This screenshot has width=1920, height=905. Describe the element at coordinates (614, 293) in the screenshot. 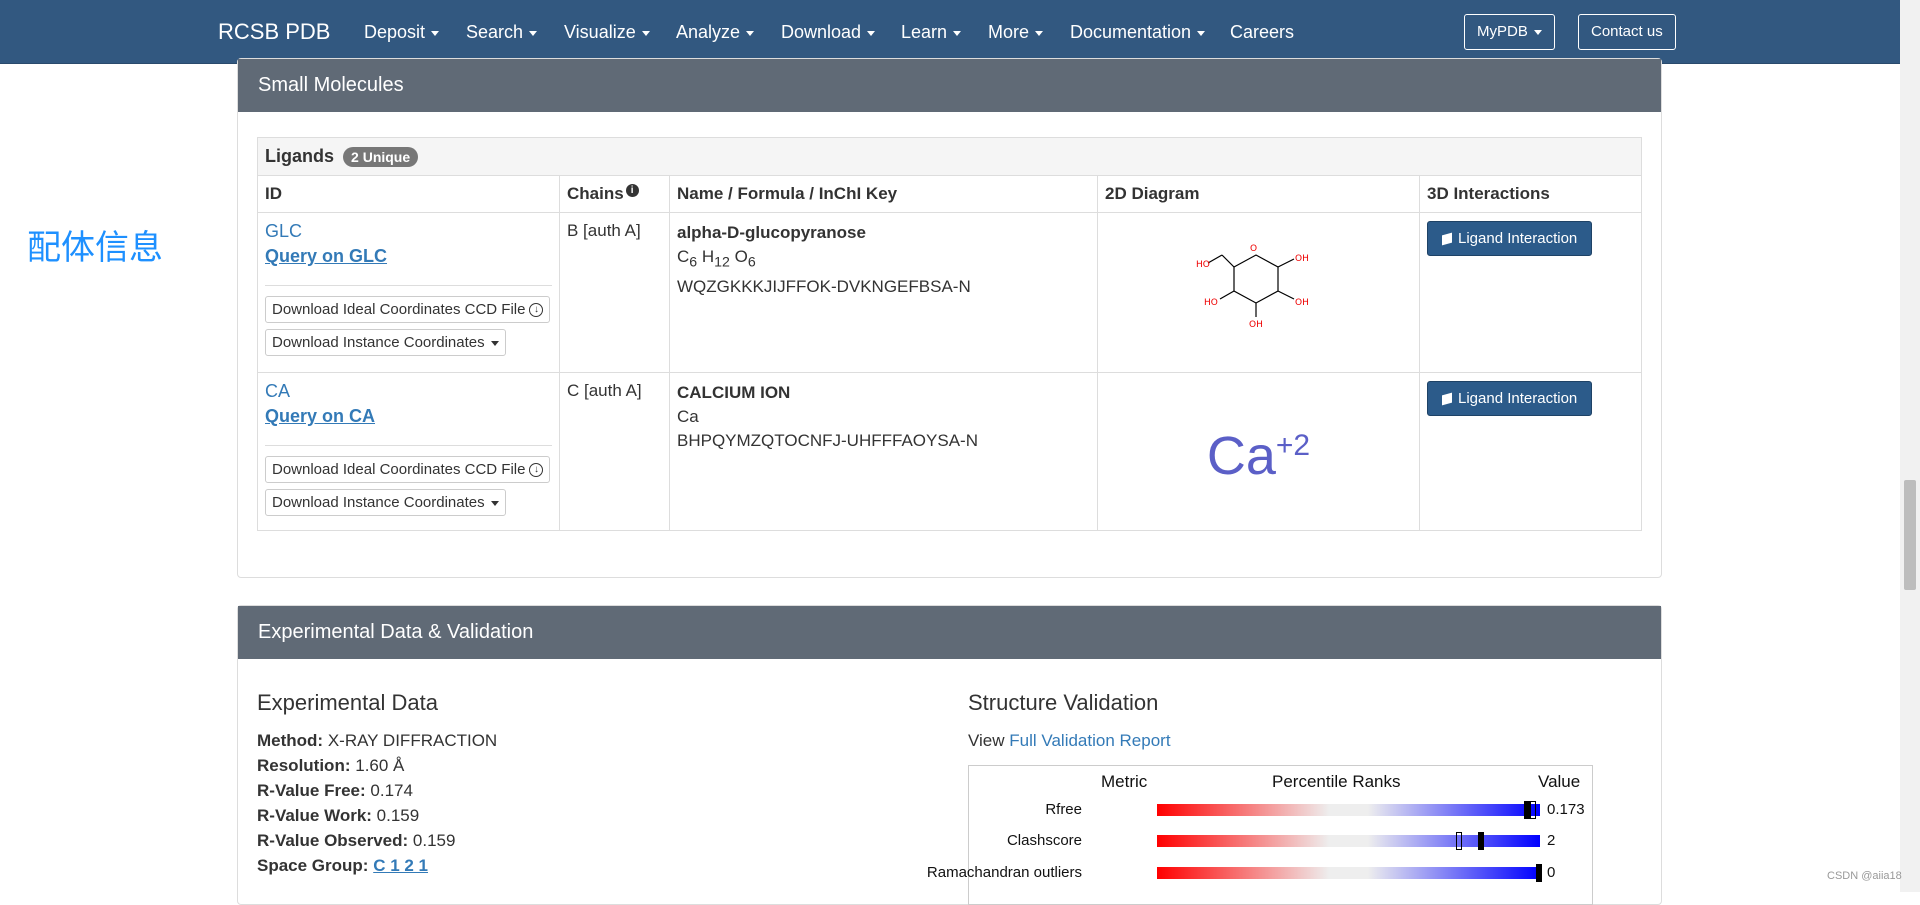

I see `chains-cell: B [auth A]` at that location.